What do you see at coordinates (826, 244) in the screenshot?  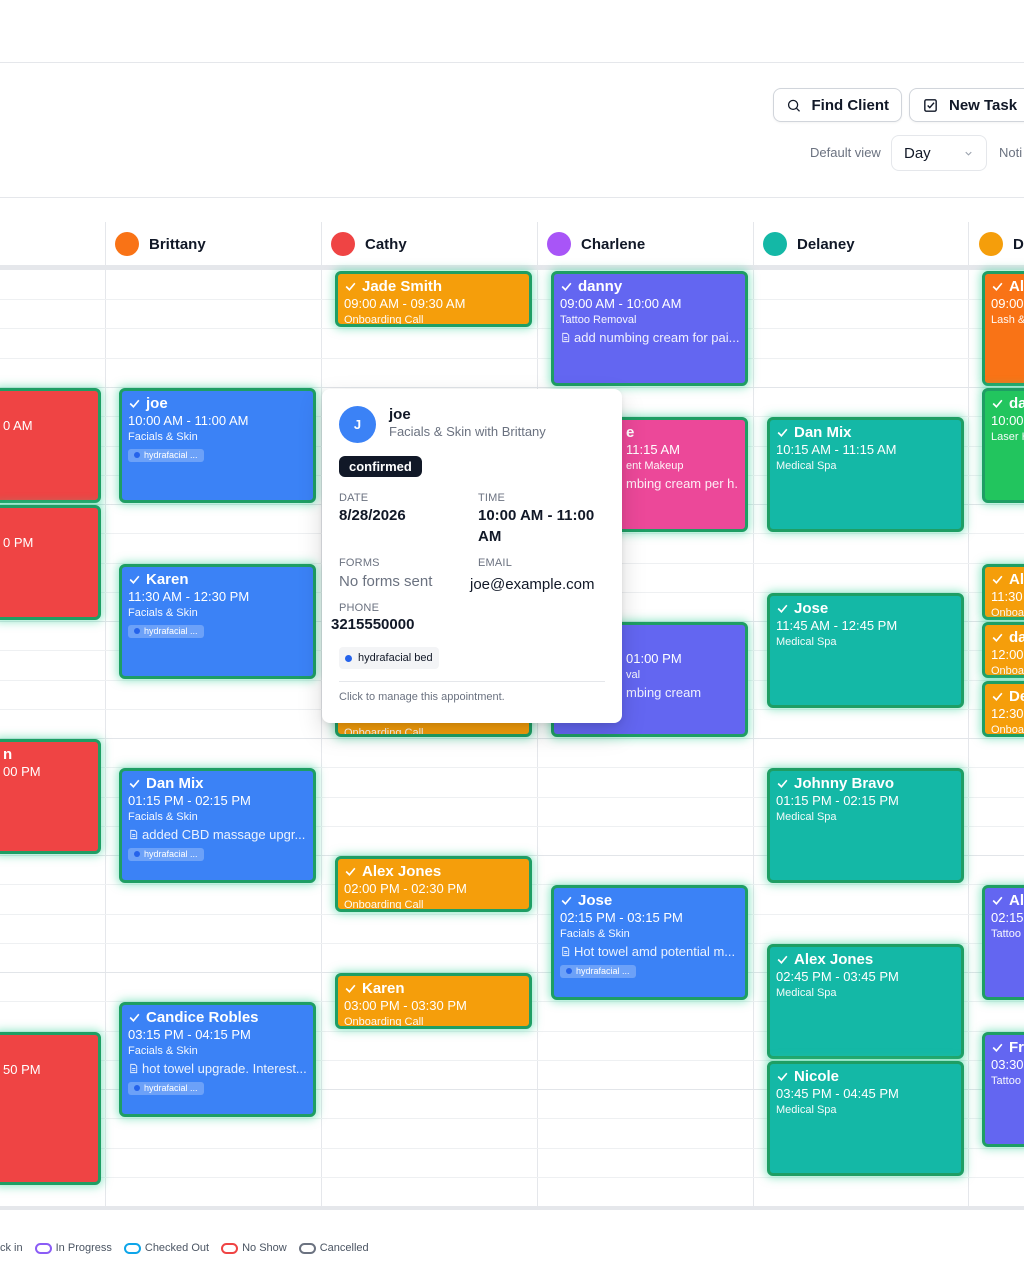 I see `staff-name: Delaney` at bounding box center [826, 244].